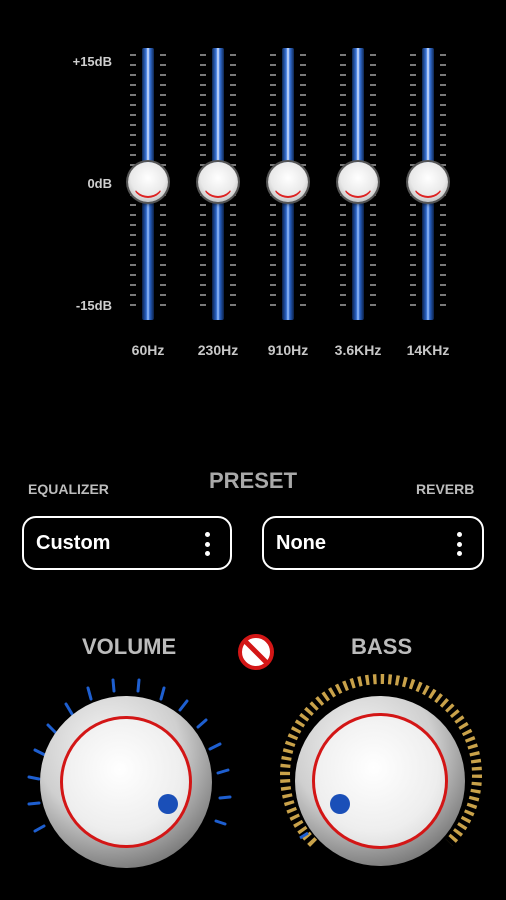 This screenshot has height=900, width=506. I want to click on db-label-zero: 0dB, so click(99, 183).